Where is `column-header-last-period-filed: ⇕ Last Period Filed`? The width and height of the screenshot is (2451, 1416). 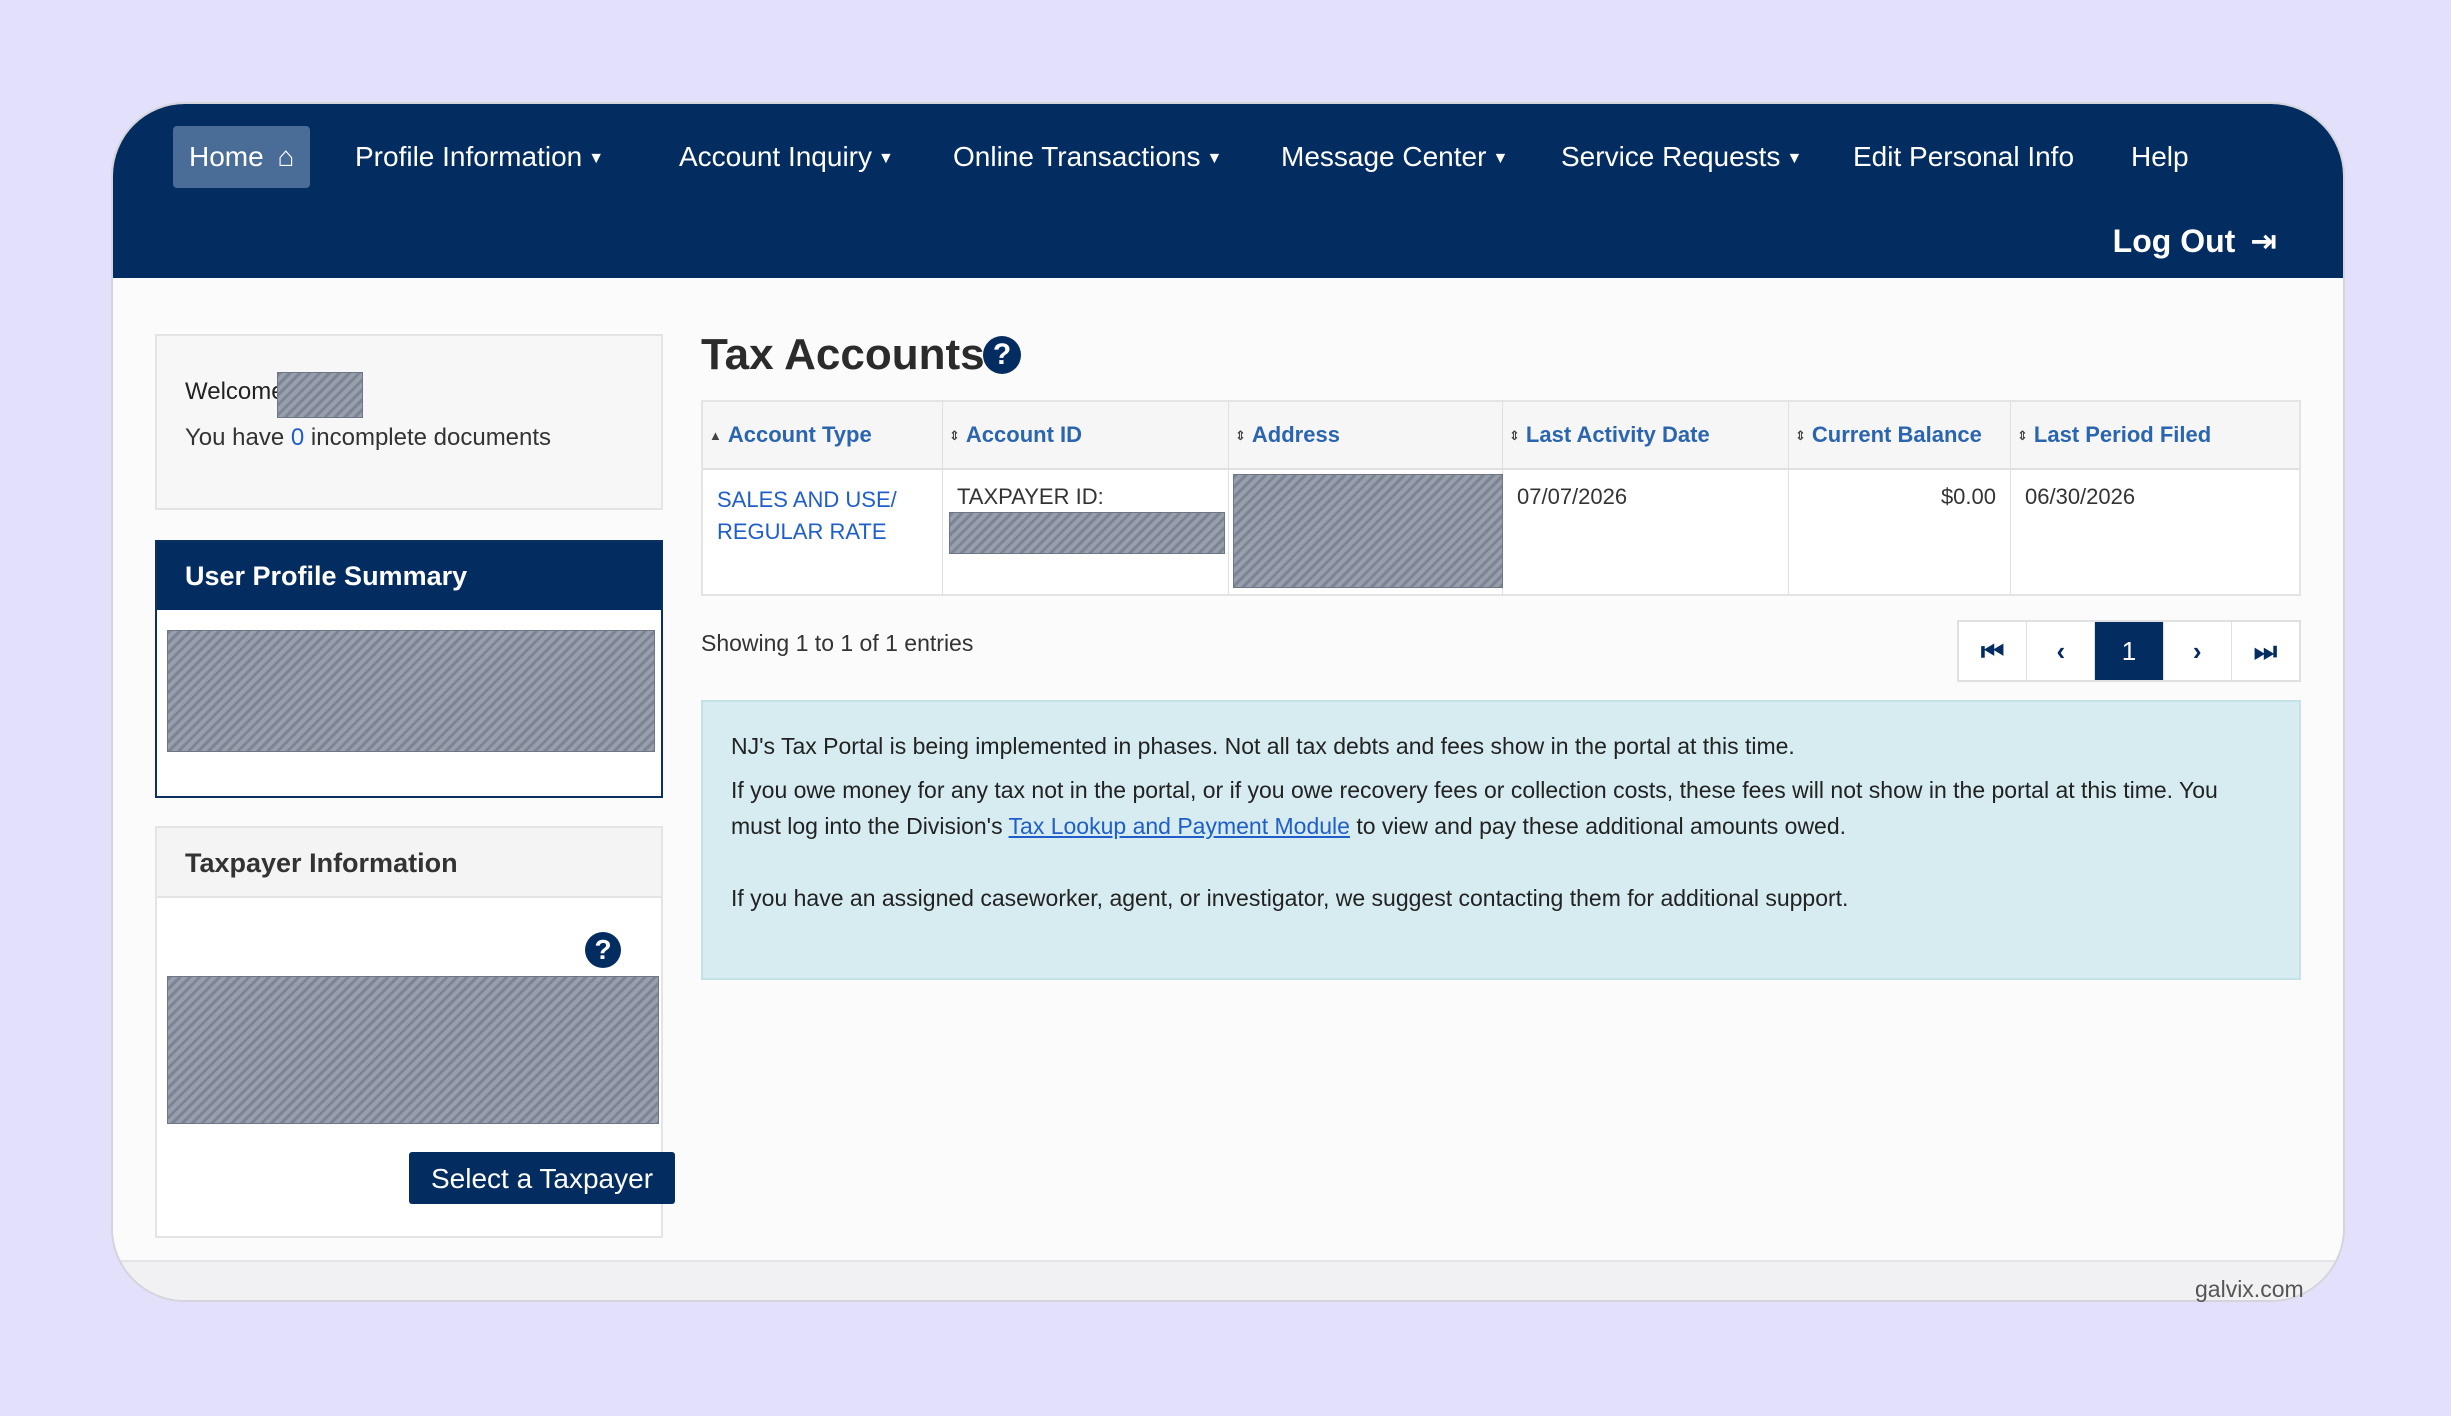
column-header-last-period-filed: ⇕ Last Period Filed is located at coordinates (2155, 435).